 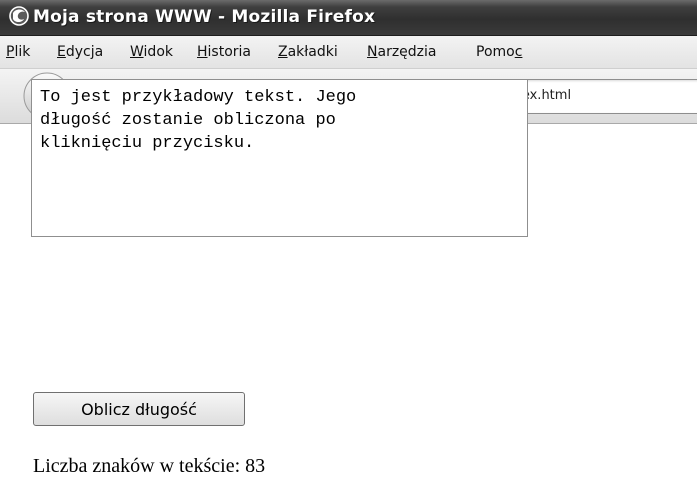 I want to click on menu-file-label: lik, so click(x=22, y=52).